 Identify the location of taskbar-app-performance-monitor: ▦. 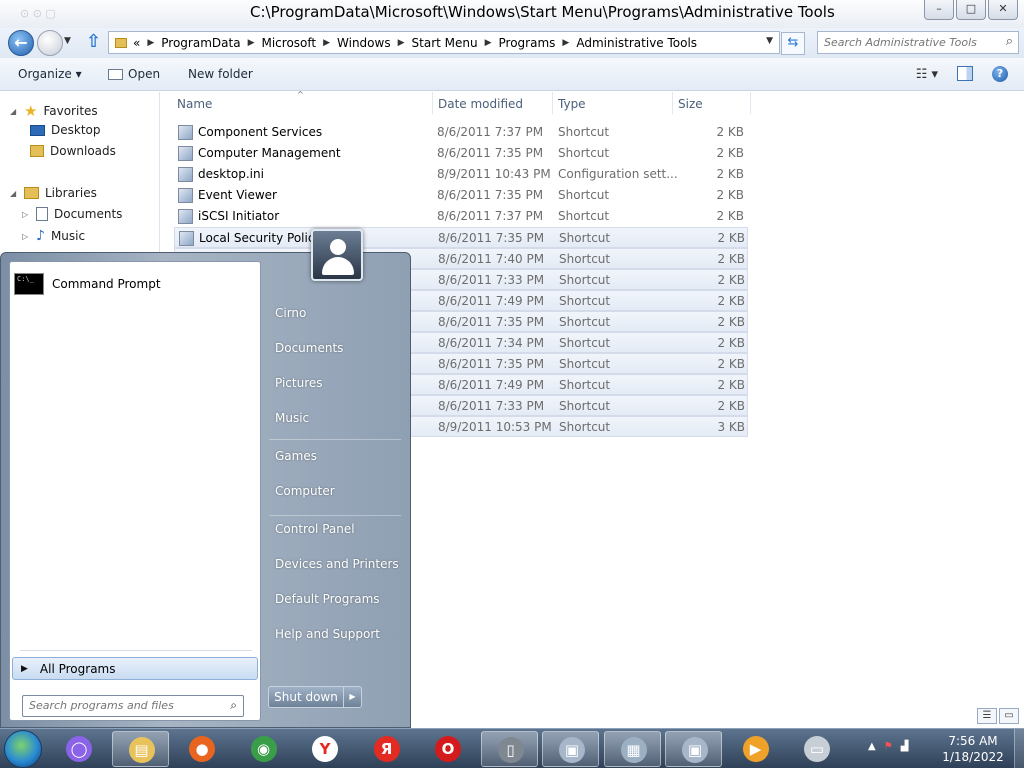
(632, 749).